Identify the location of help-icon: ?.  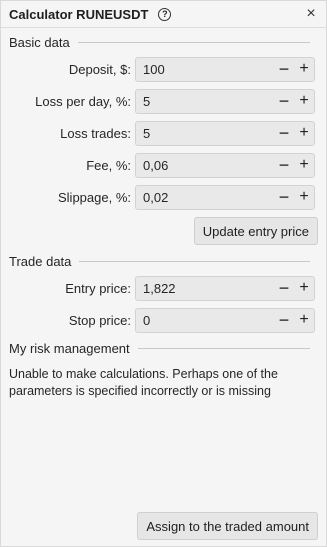
(165, 14).